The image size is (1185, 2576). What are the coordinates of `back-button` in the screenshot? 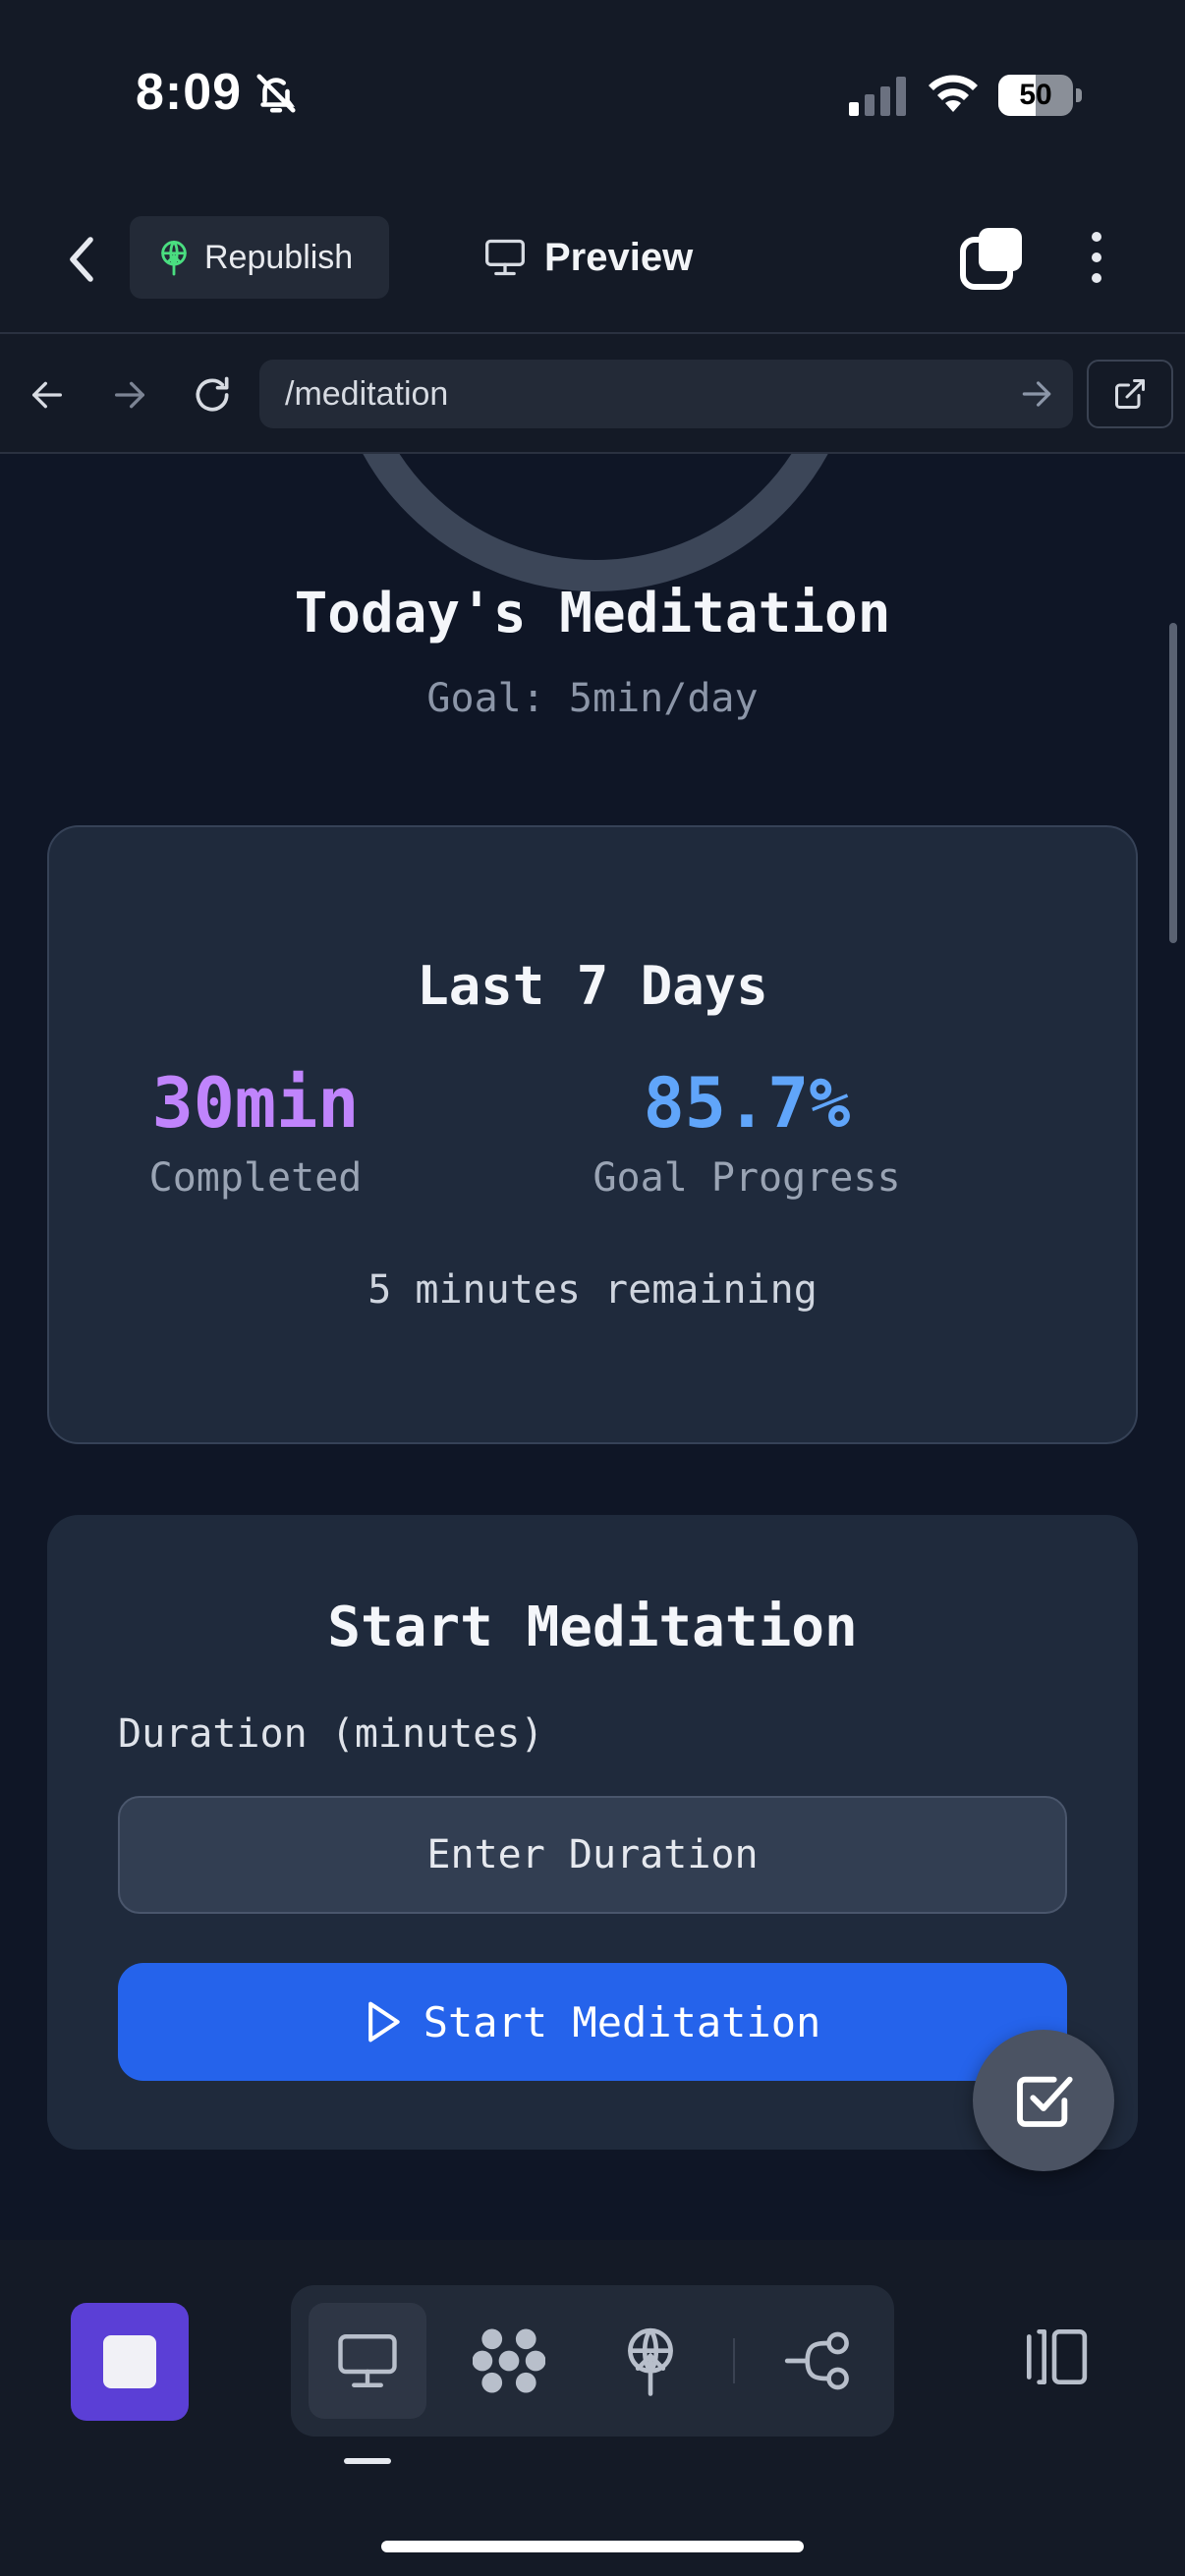 It's located at (83, 259).